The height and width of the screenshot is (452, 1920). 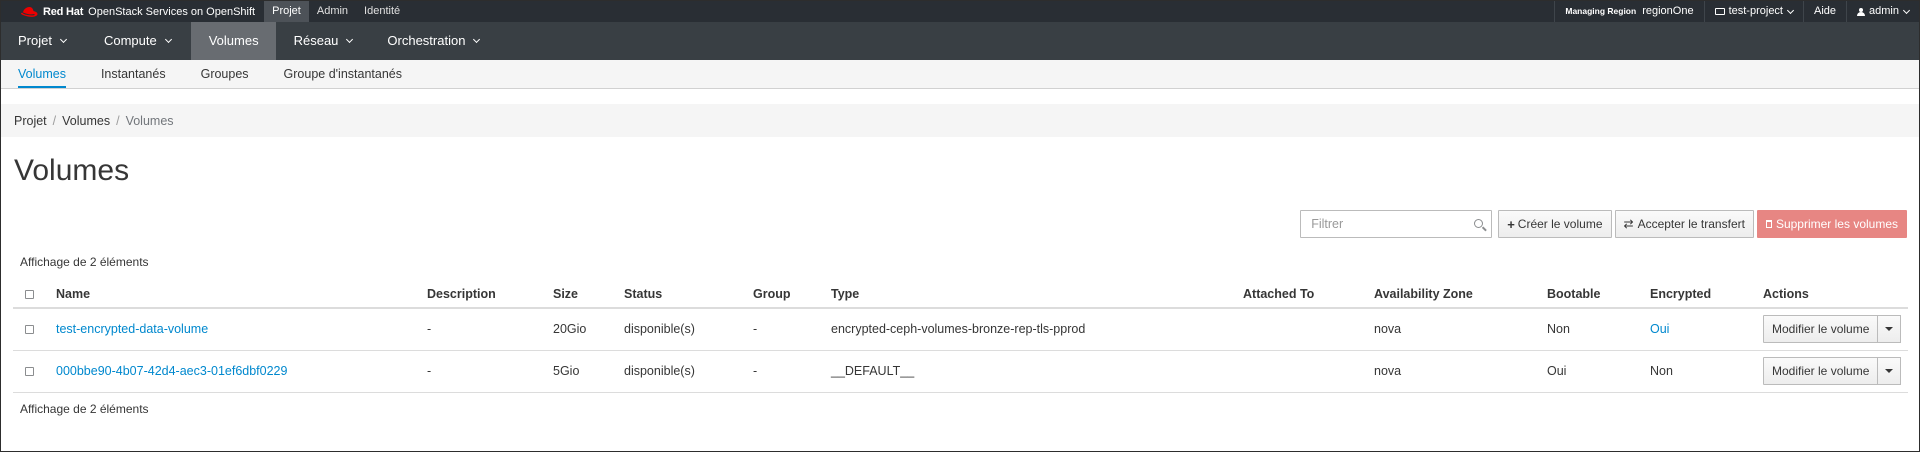 What do you see at coordinates (1659, 329) in the screenshot?
I see `encrypted-link: Oui` at bounding box center [1659, 329].